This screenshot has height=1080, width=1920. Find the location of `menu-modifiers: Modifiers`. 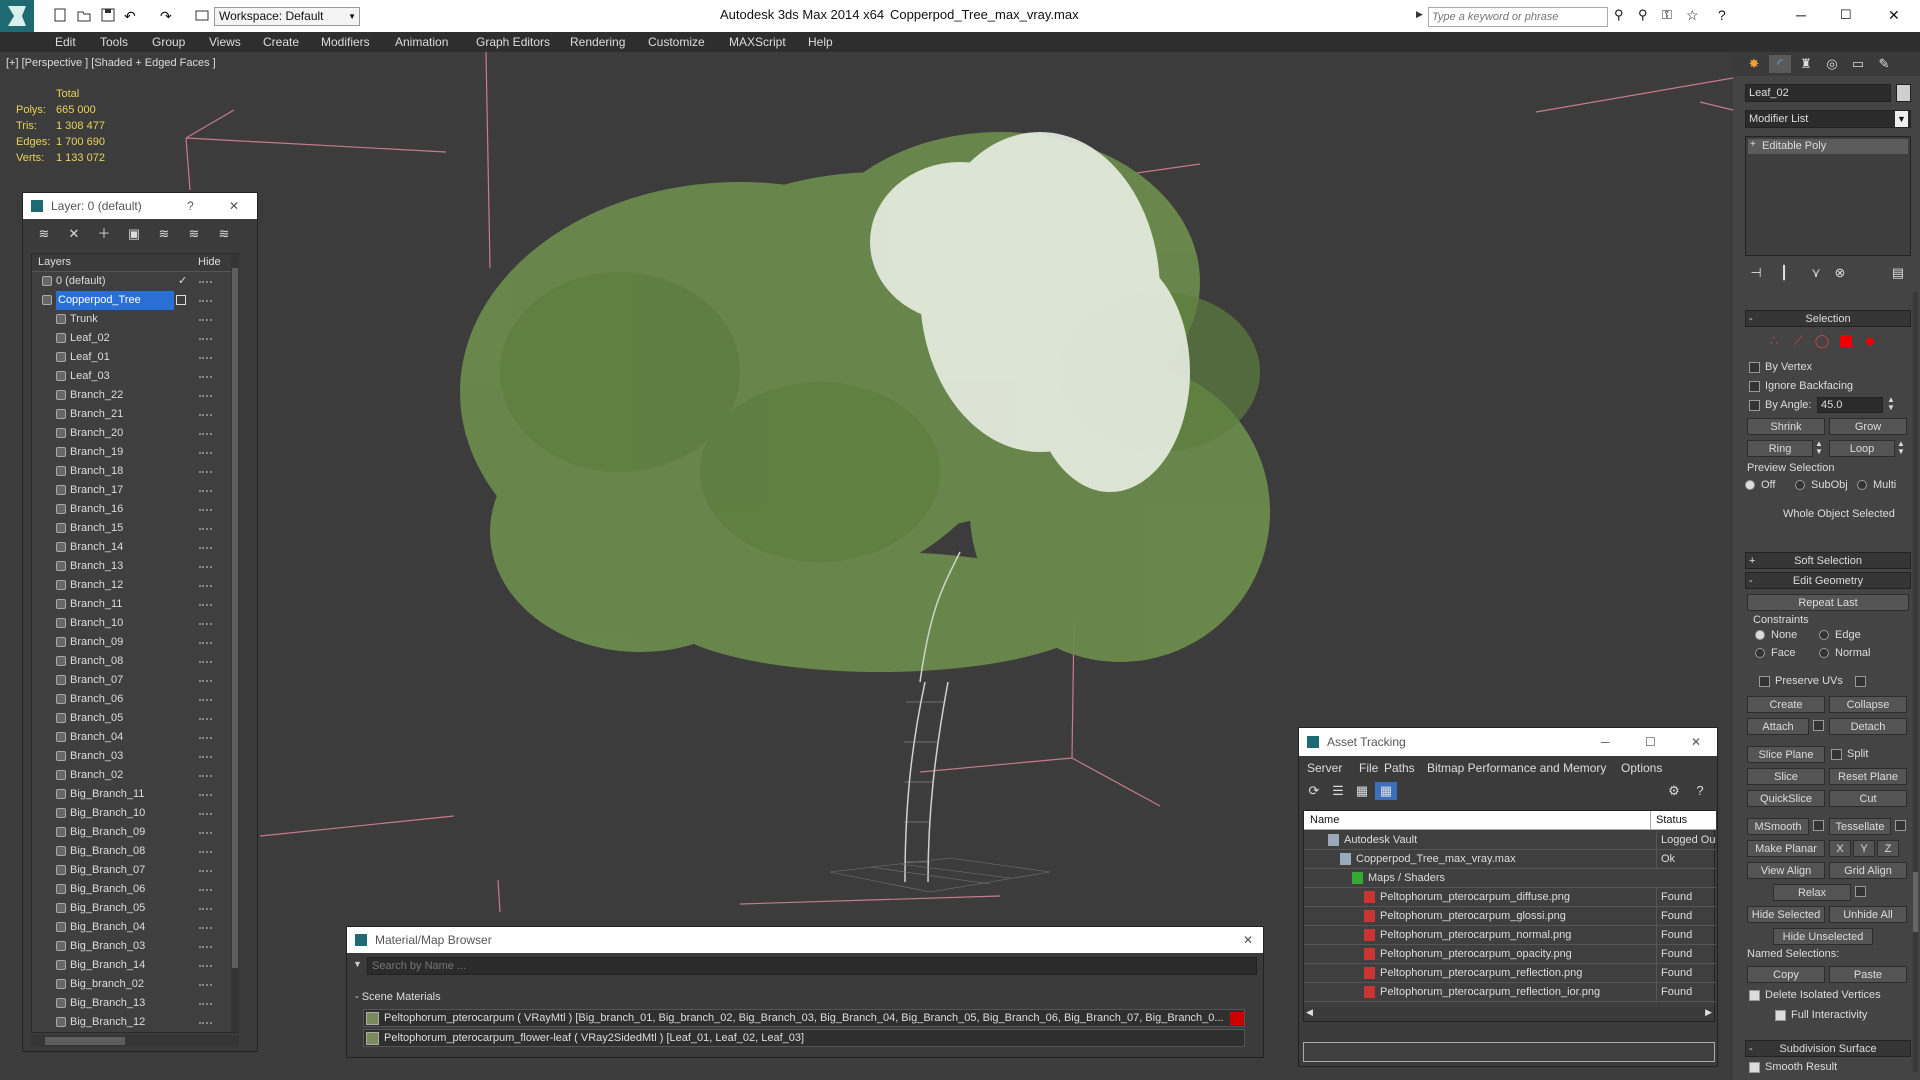

menu-modifiers: Modifiers is located at coordinates (345, 42).